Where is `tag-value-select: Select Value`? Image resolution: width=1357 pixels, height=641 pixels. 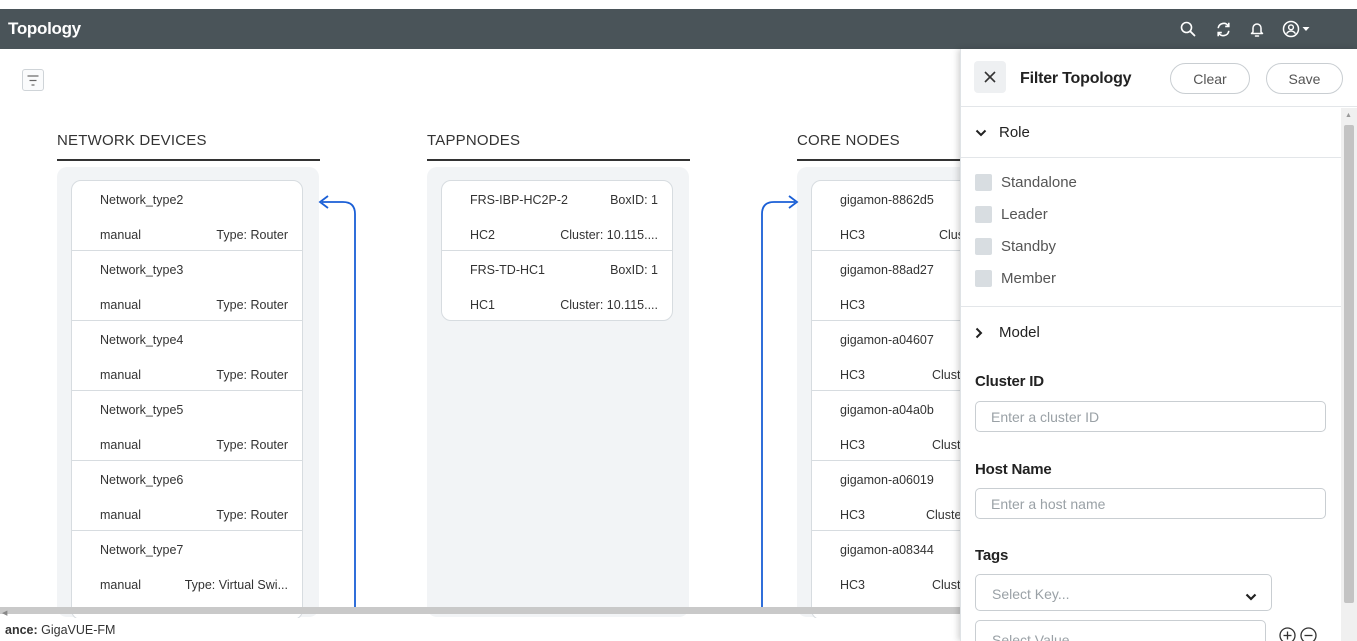 tag-value-select: Select Value is located at coordinates (1120, 630).